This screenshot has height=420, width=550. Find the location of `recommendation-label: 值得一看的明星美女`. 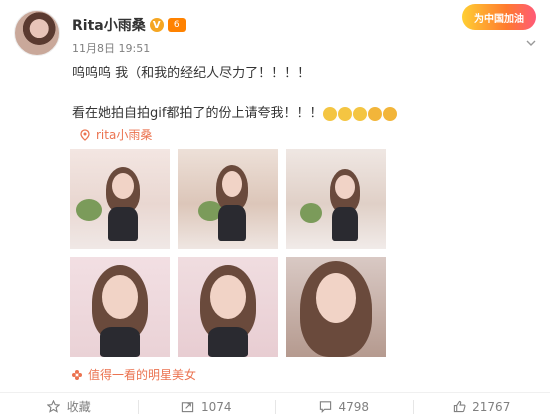

recommendation-label: 值得一看的明星美女 is located at coordinates (142, 374).